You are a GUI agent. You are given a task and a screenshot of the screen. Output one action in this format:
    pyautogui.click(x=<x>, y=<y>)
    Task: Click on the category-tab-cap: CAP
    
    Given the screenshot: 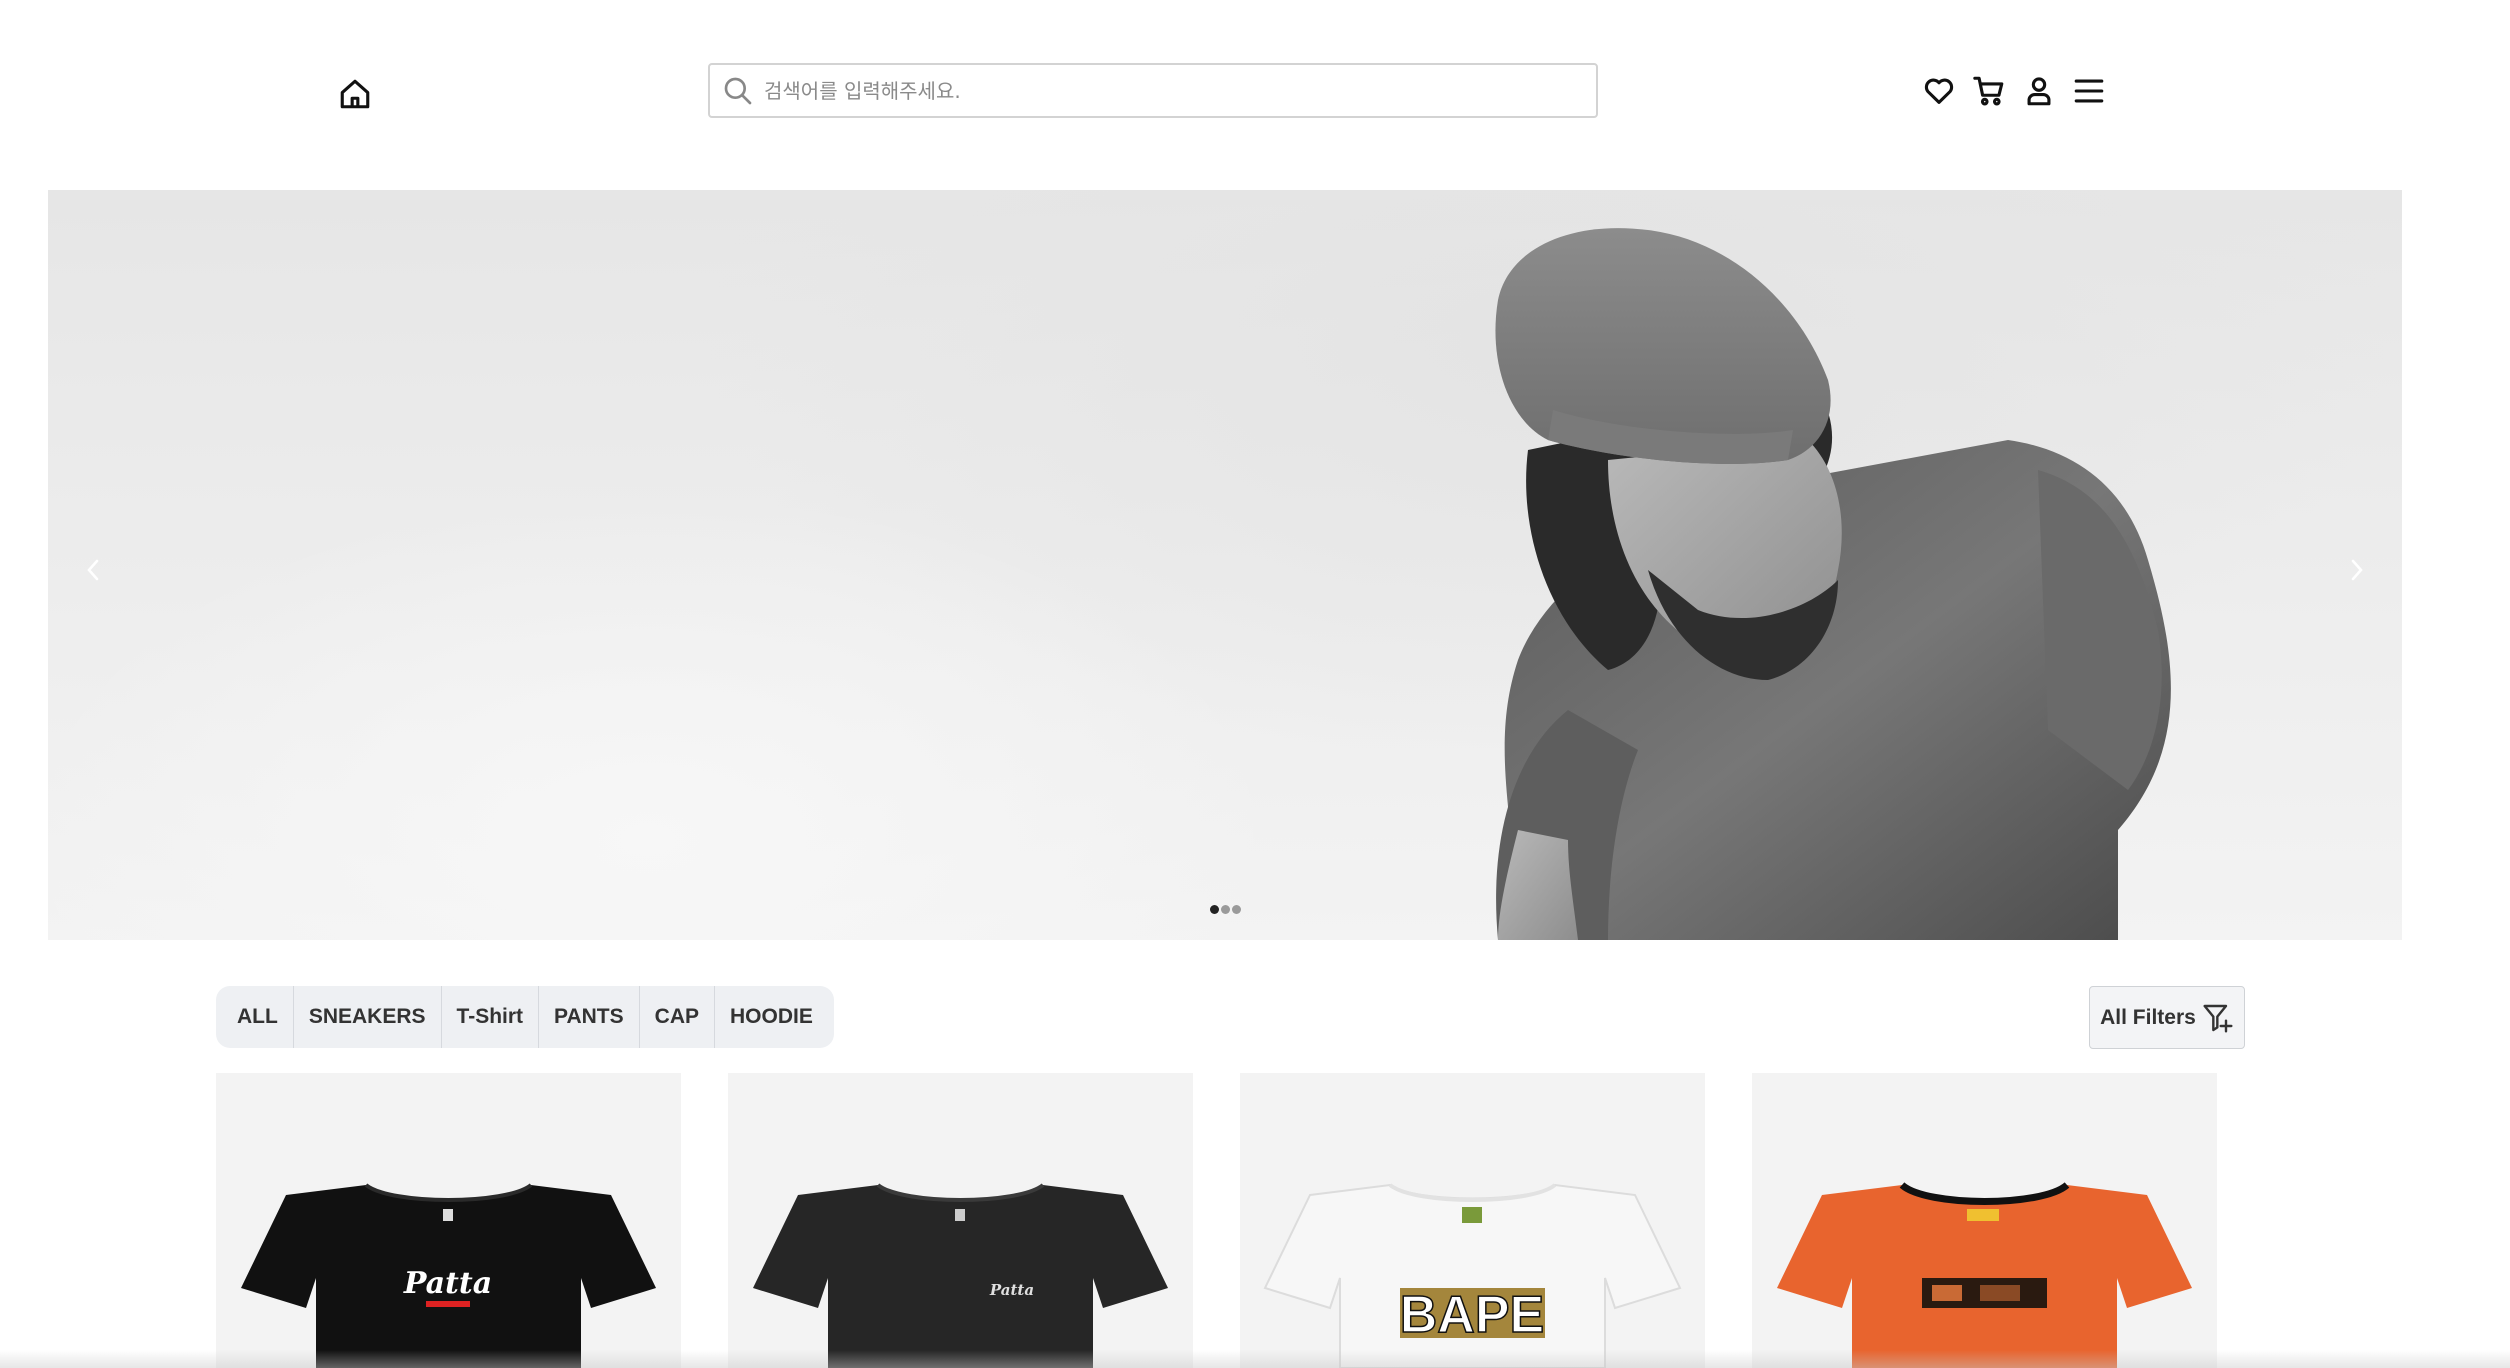 What is the action you would take?
    pyautogui.click(x=677, y=1017)
    